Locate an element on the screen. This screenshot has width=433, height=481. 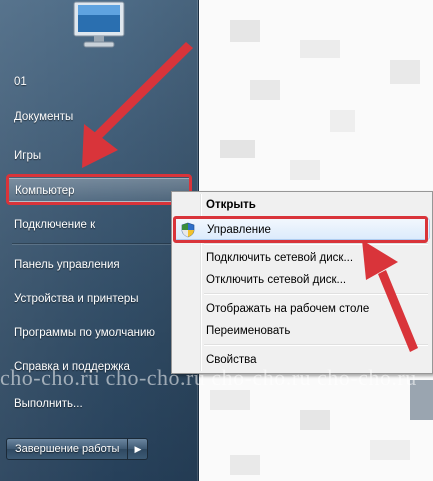
arrow-to-manage is located at coordinates (390, 296).